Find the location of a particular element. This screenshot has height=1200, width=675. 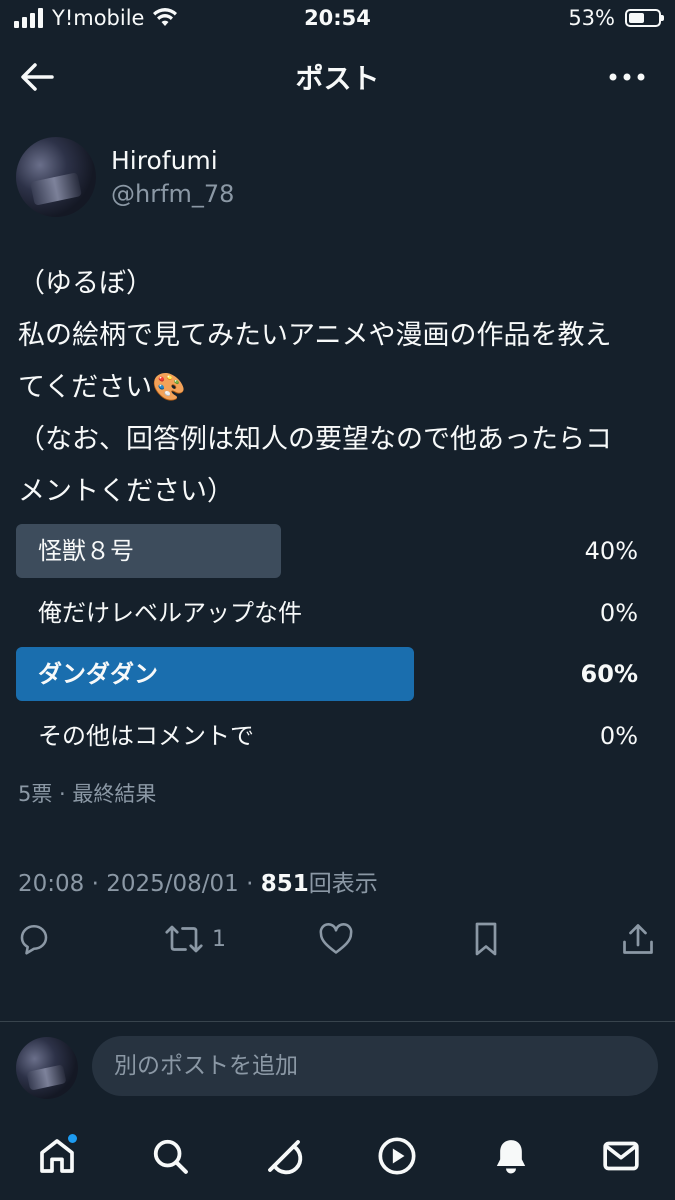

search-icon is located at coordinates (170, 1156).